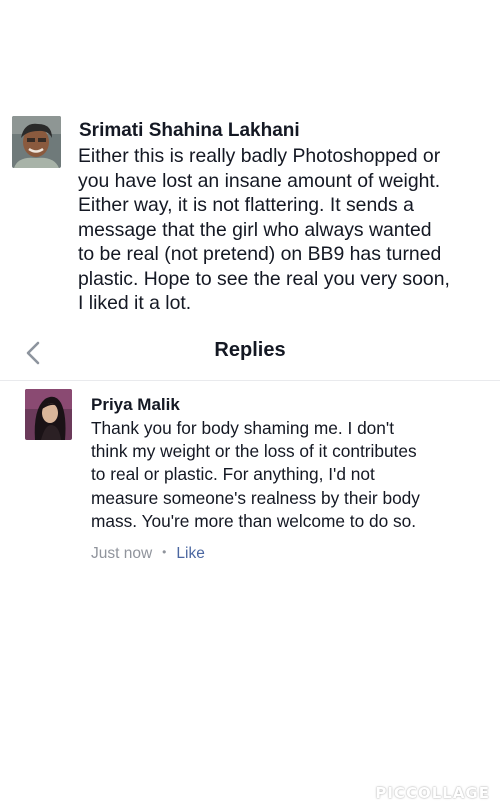 This screenshot has height=810, width=500. I want to click on comment-text-line: message that the girl who always wanted, so click(255, 229).